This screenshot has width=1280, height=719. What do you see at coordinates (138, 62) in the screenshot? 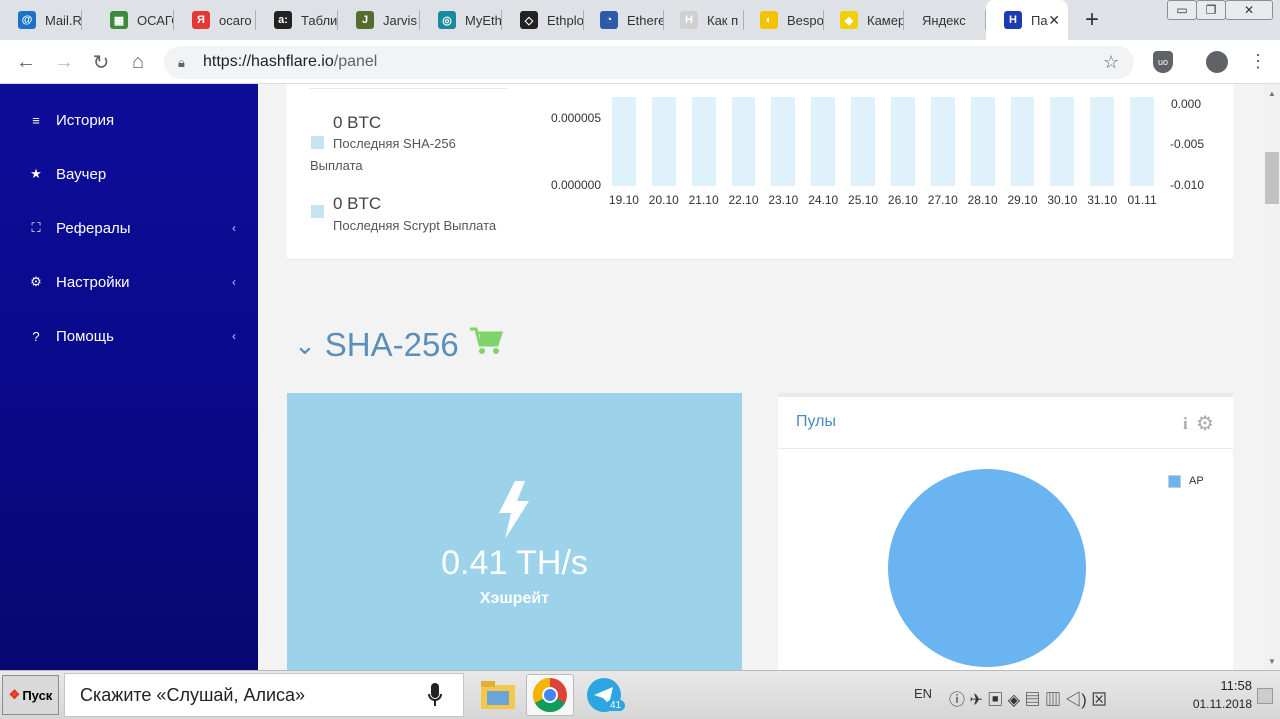
I see `home-icon: ⌂` at bounding box center [138, 62].